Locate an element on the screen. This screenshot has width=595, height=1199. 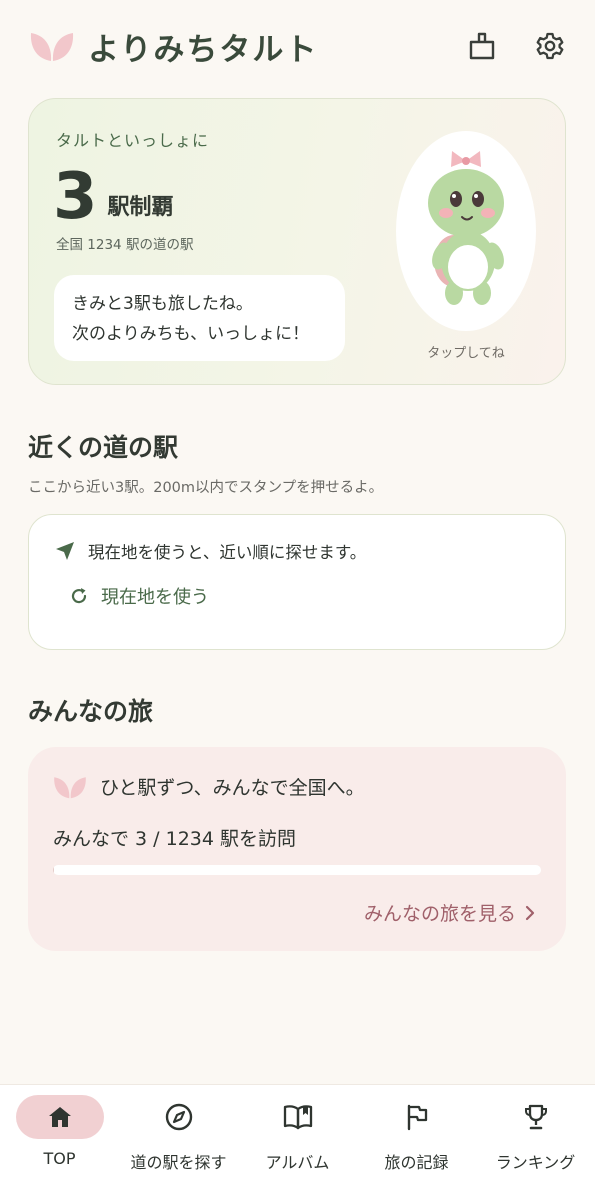
nav-item-album: アルバム is located at coordinates (297, 1134).